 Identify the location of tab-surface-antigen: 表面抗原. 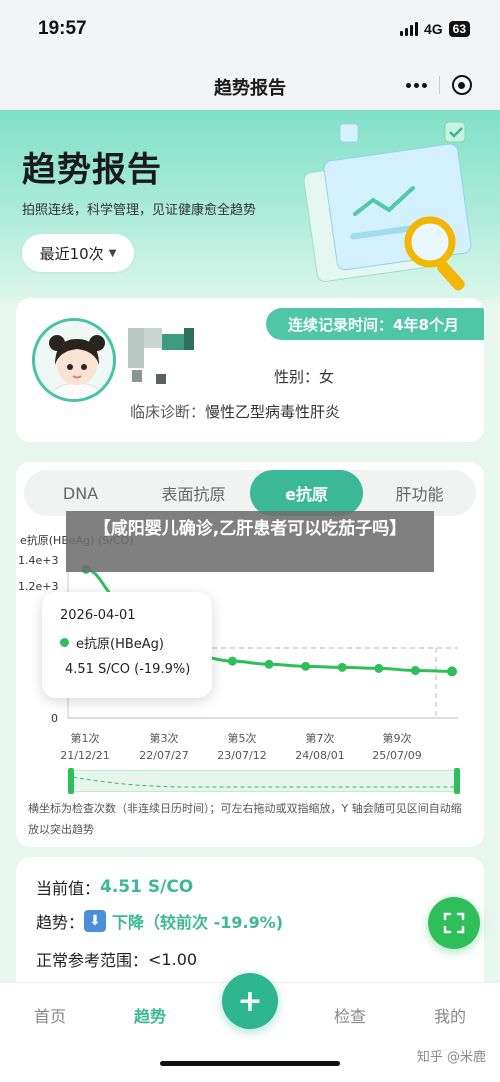
(193, 493).